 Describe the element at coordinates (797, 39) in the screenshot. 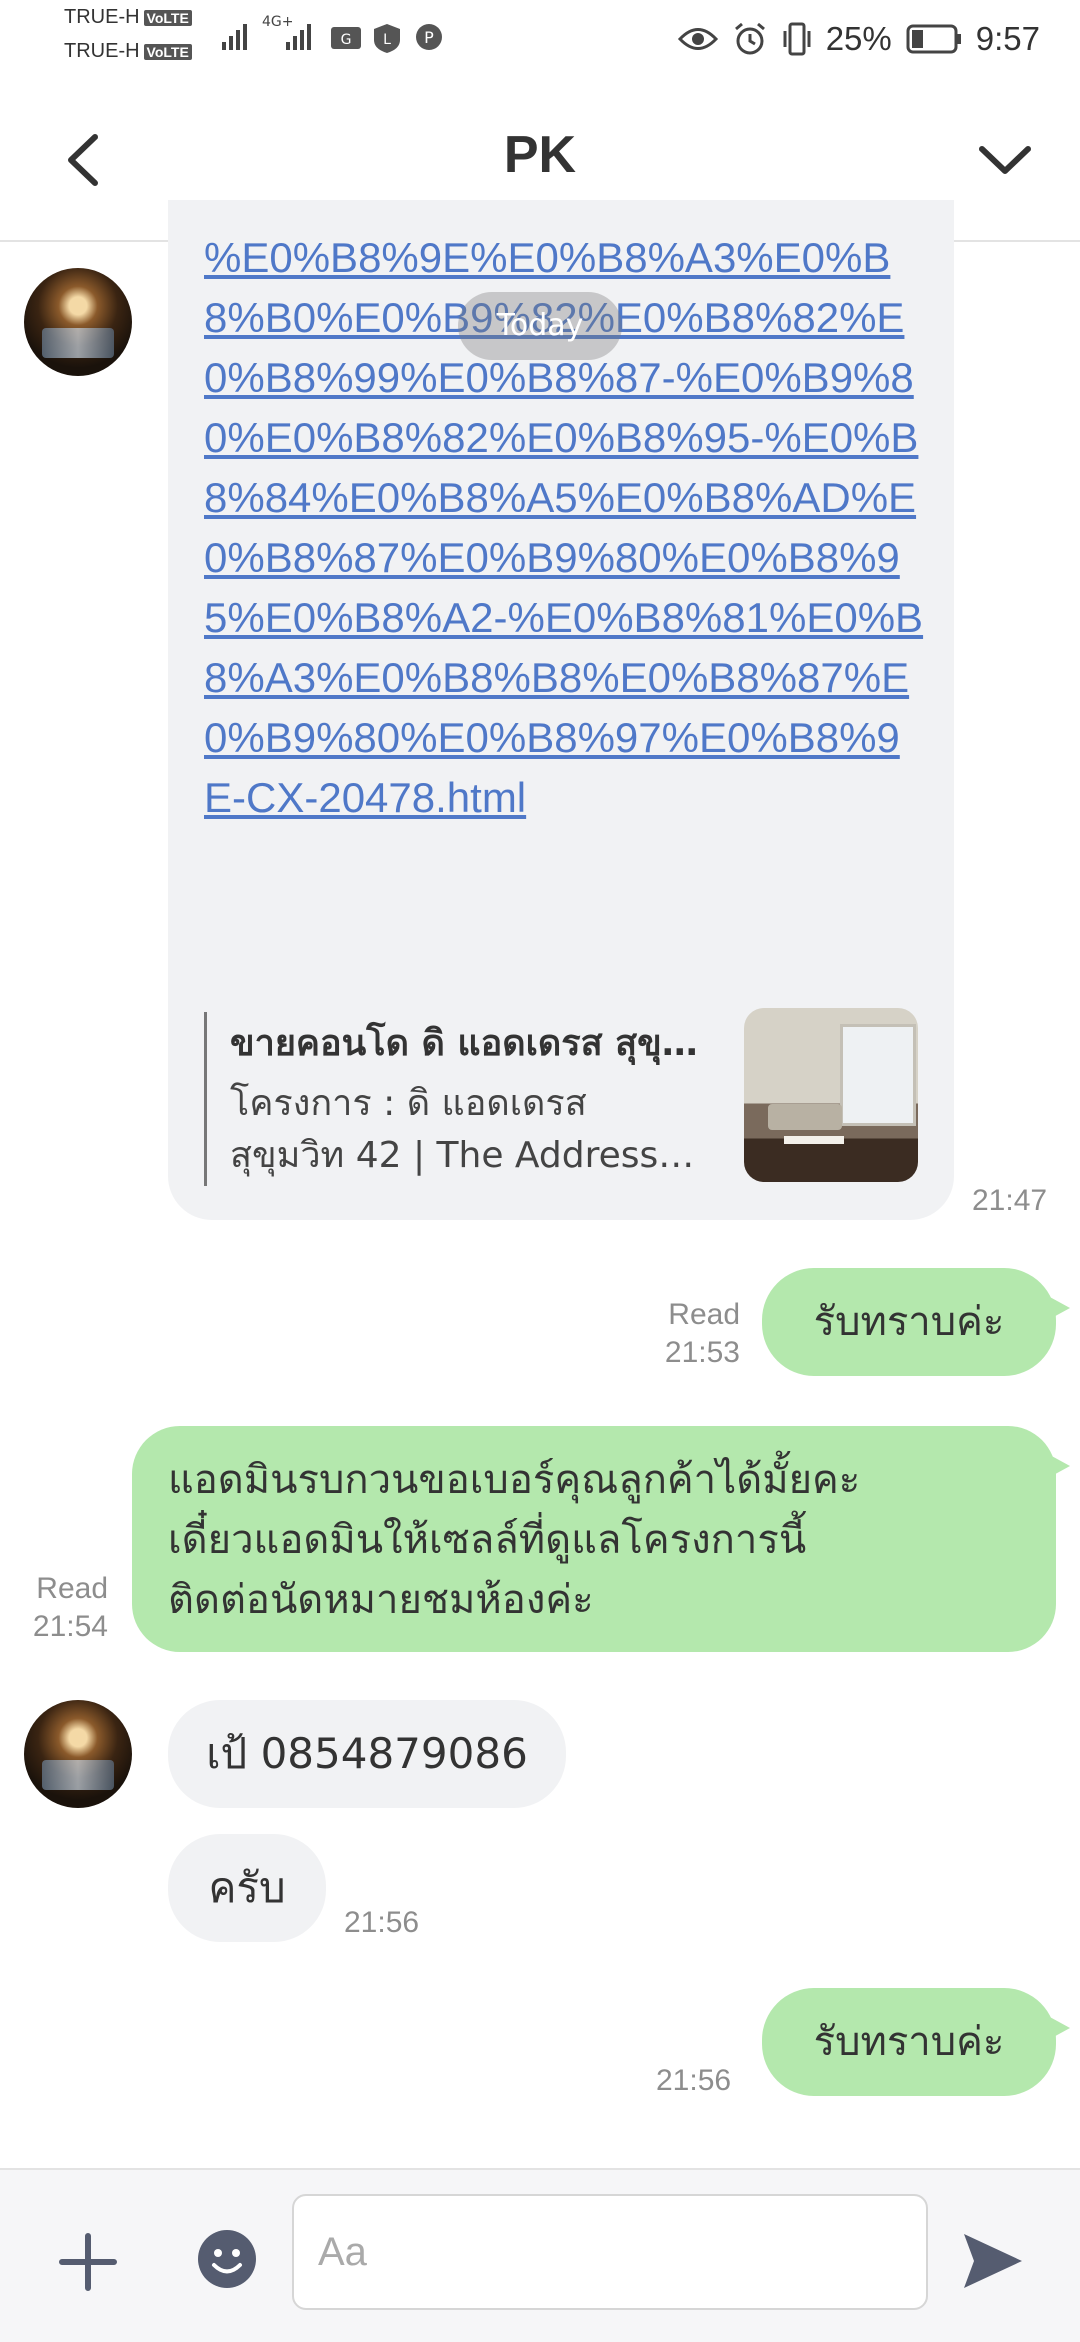

I see `vibrate-icon` at that location.